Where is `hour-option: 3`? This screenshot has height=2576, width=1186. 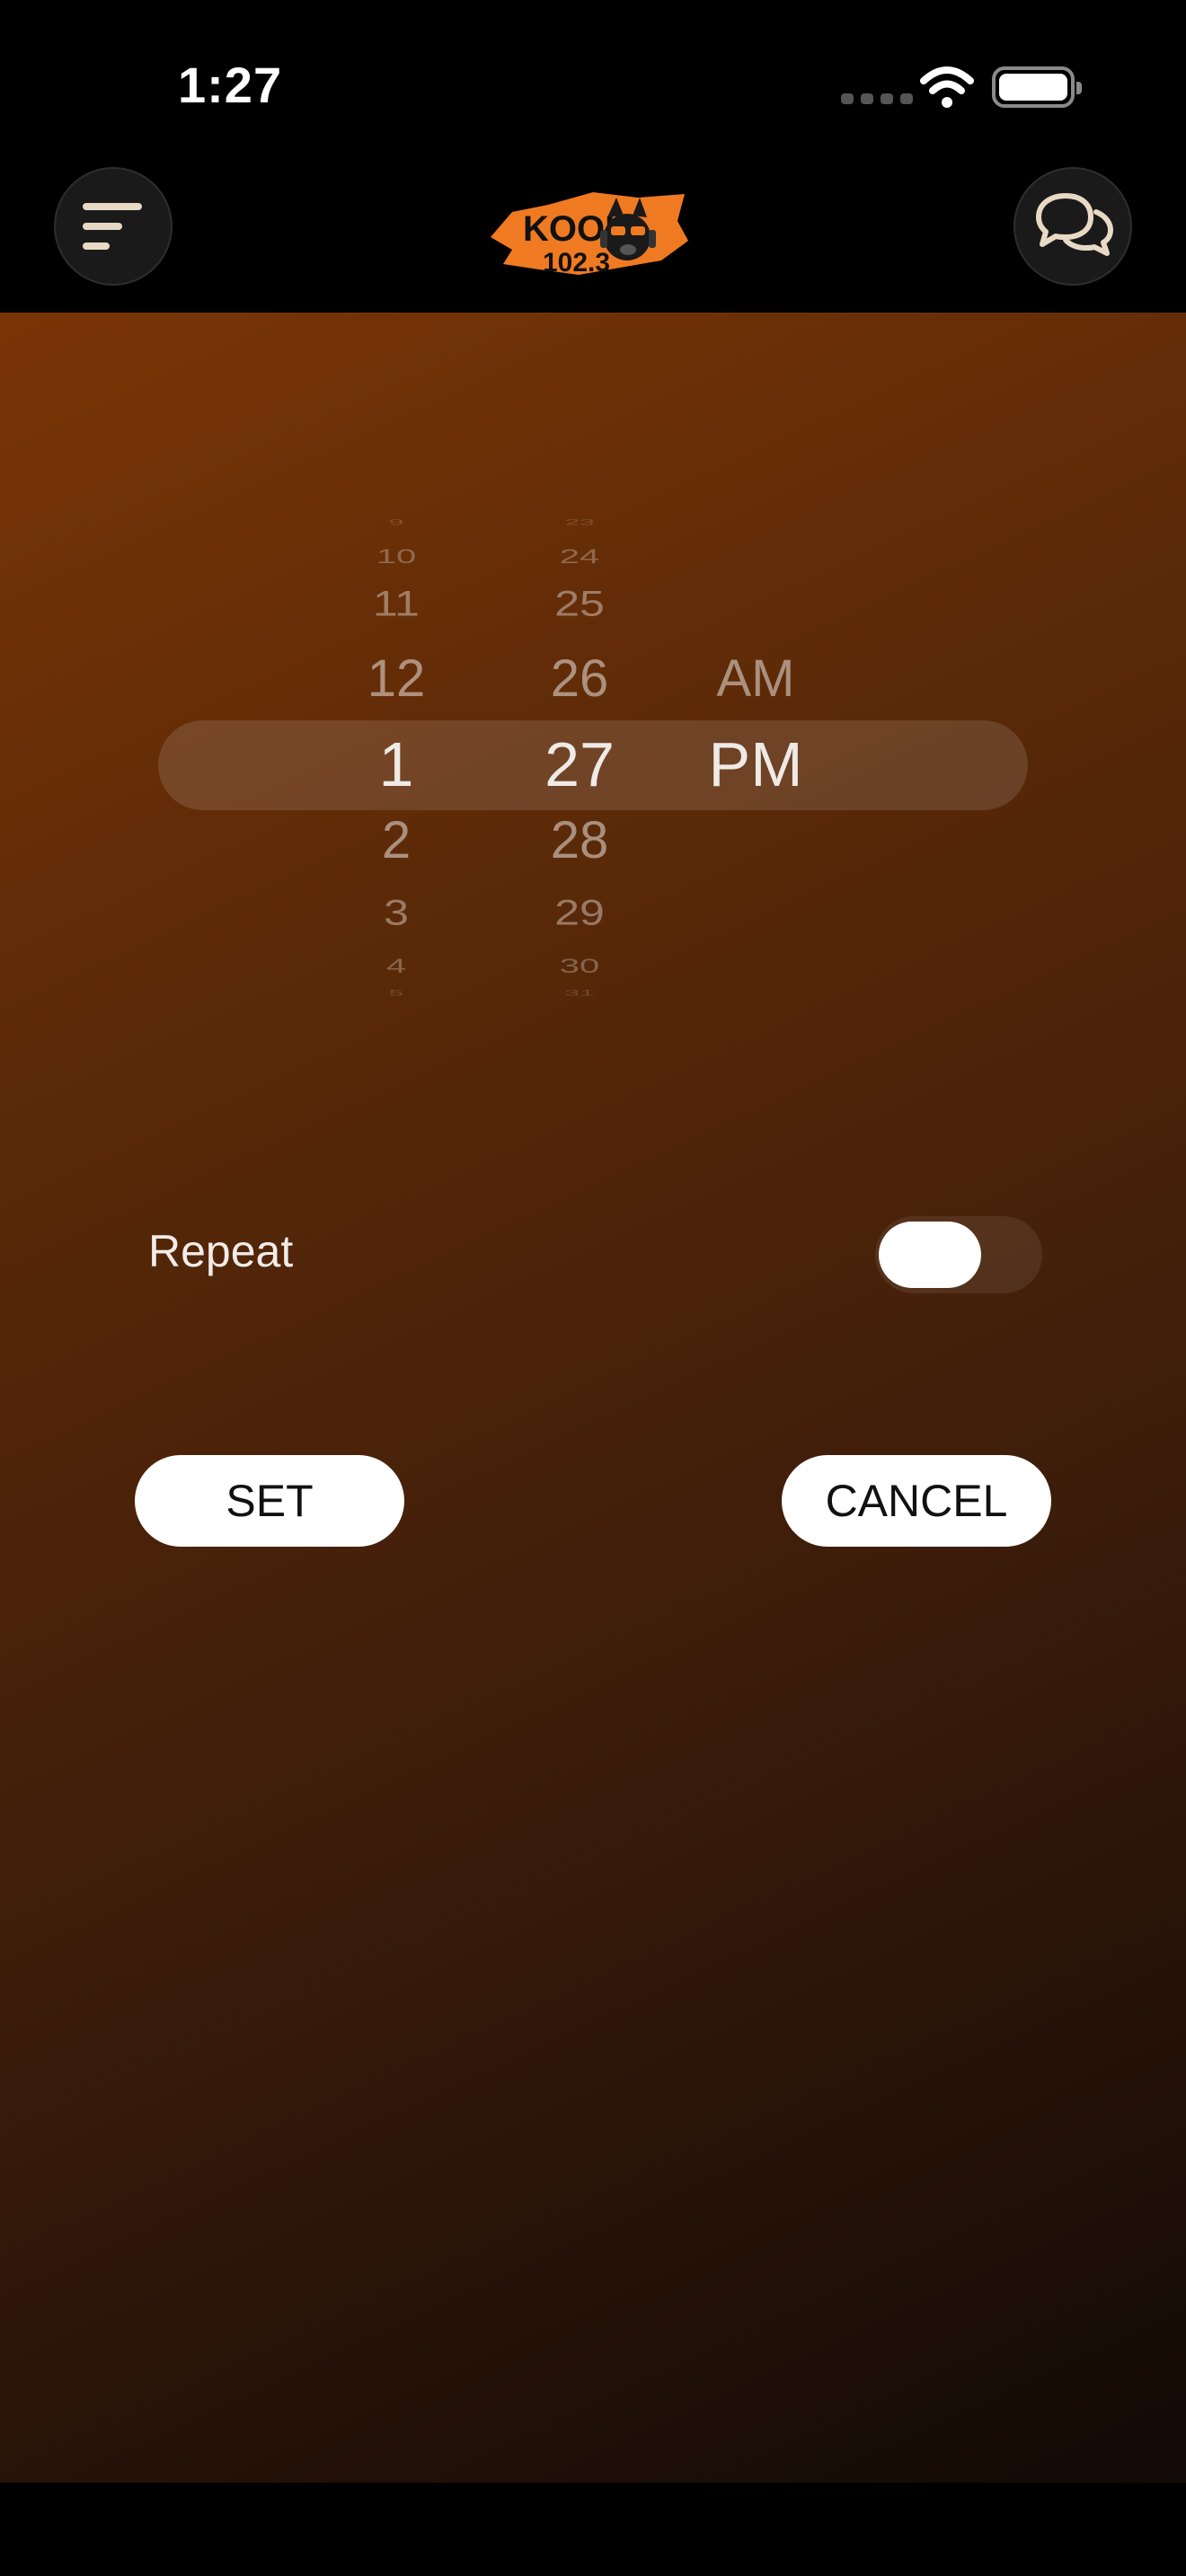 hour-option: 3 is located at coordinates (396, 913).